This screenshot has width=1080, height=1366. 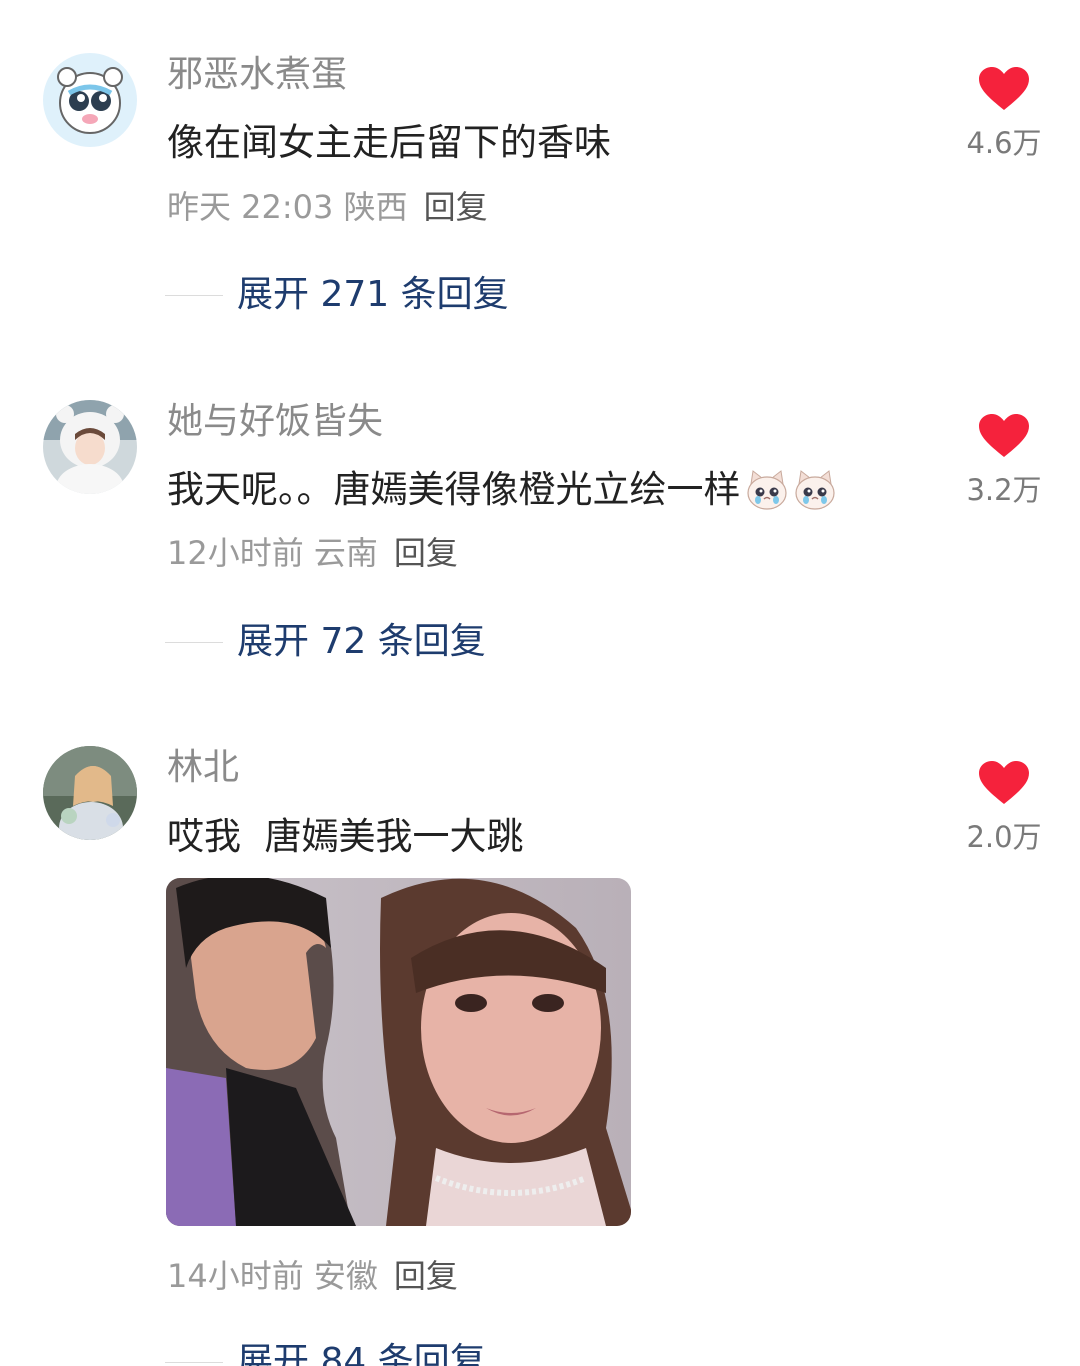 What do you see at coordinates (1004, 837) in the screenshot?
I see `like-count: 2.0万` at bounding box center [1004, 837].